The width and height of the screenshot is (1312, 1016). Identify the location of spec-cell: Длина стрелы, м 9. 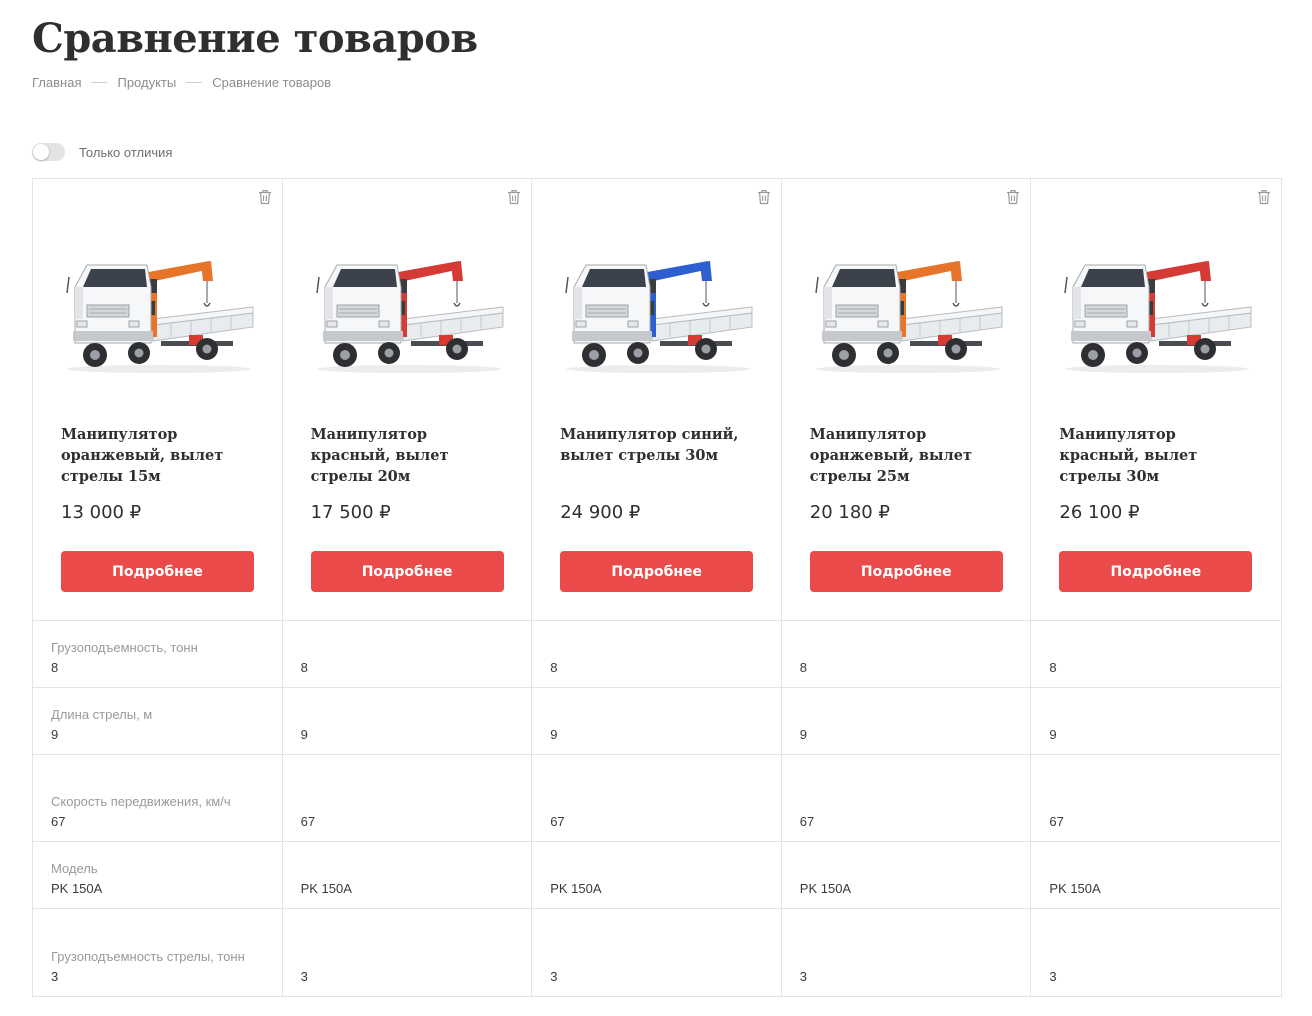
(158, 721).